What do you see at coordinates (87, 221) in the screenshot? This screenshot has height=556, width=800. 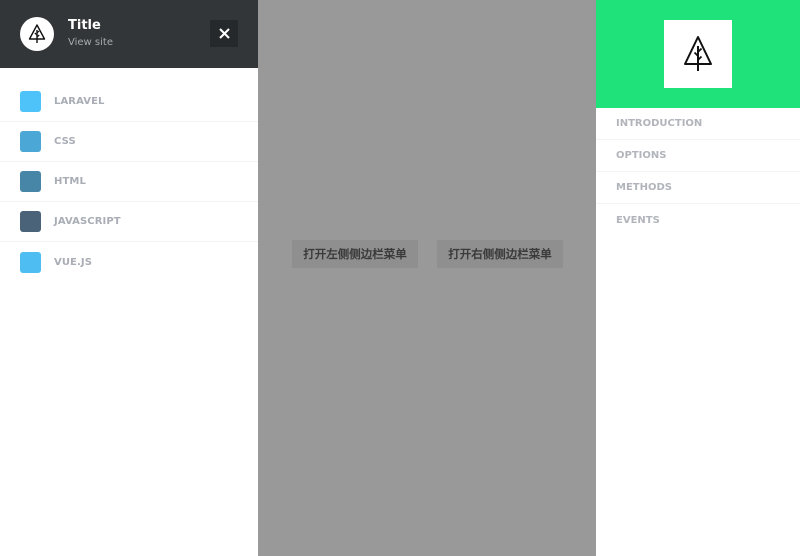 I see `sidebar-item-label: JAVASCRIPT` at bounding box center [87, 221].